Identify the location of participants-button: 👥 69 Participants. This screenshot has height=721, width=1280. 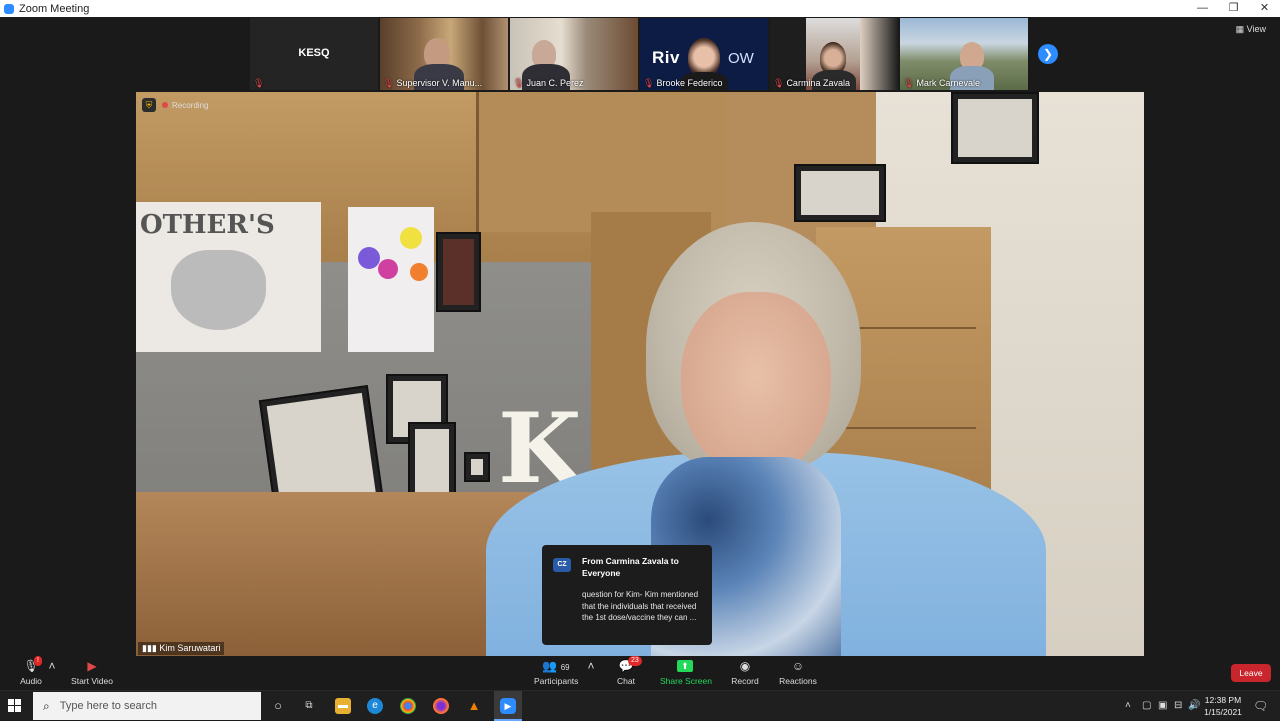
(556, 672).